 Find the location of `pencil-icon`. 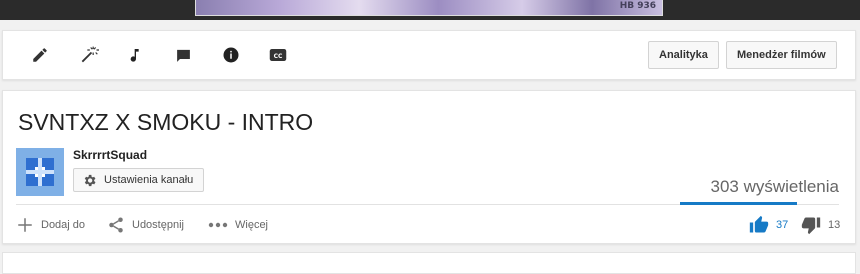

pencil-icon is located at coordinates (40, 55).